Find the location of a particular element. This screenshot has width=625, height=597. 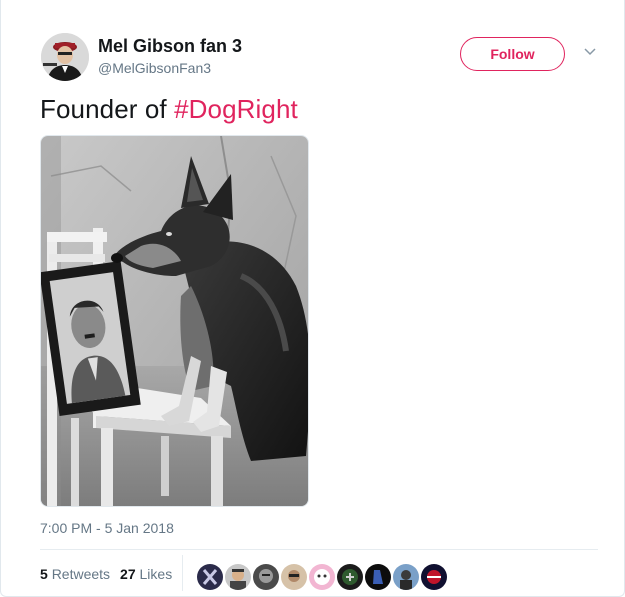

retweets-stat: 5 Retweets is located at coordinates (75, 574).